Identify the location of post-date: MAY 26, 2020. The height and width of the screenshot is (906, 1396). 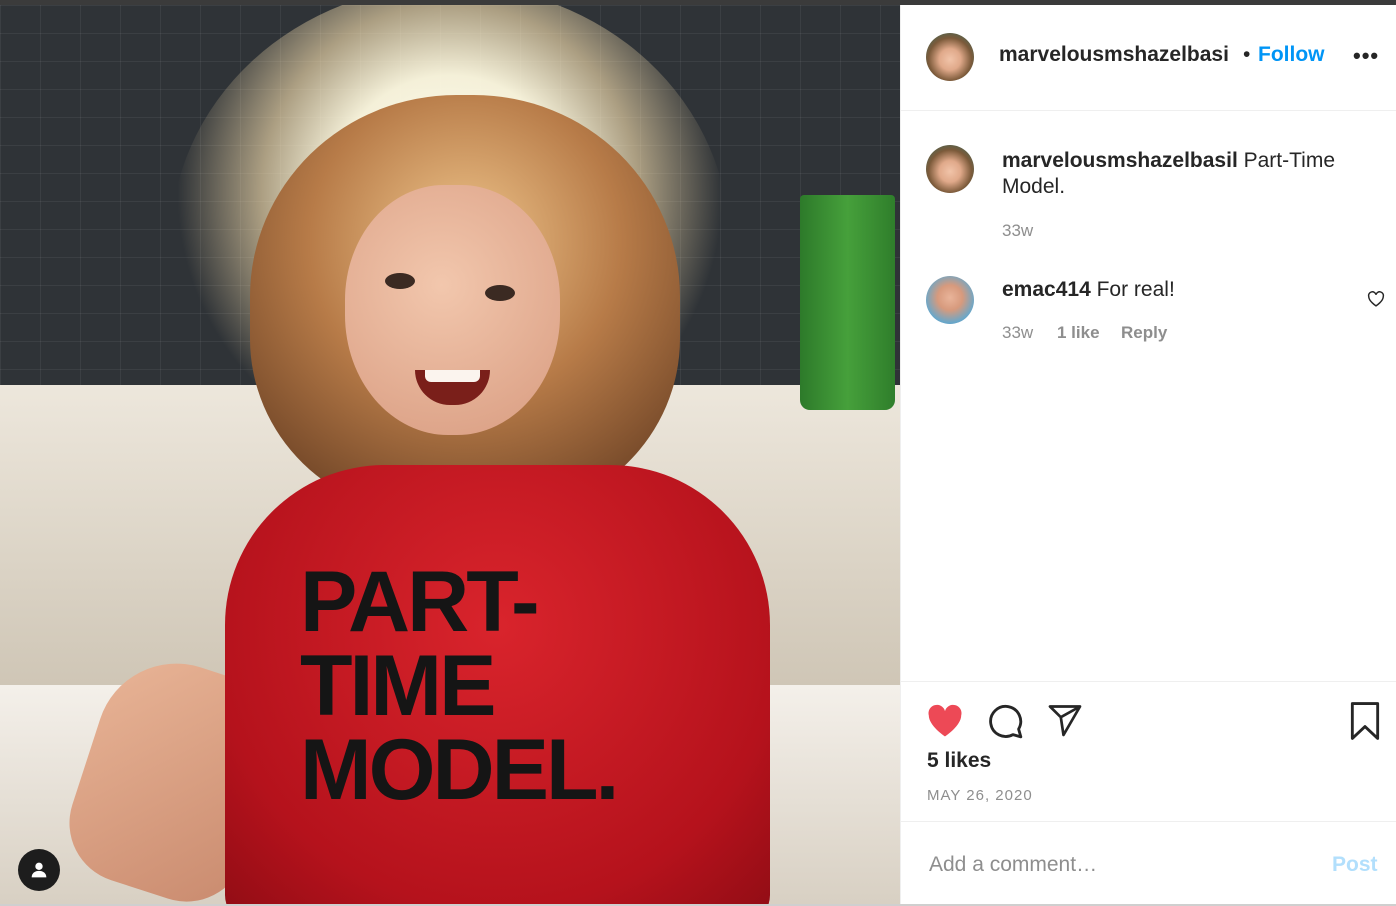
(980, 795).